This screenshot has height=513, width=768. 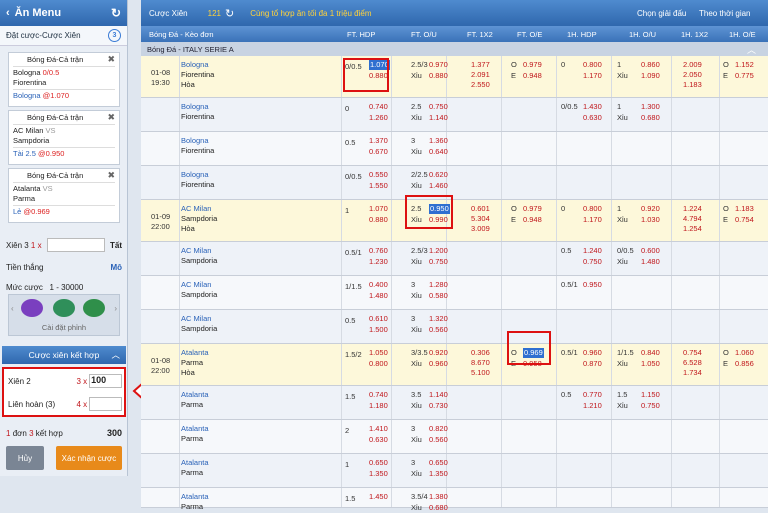 I want to click on 1h-odds-over: 0.860, so click(x=650, y=65).